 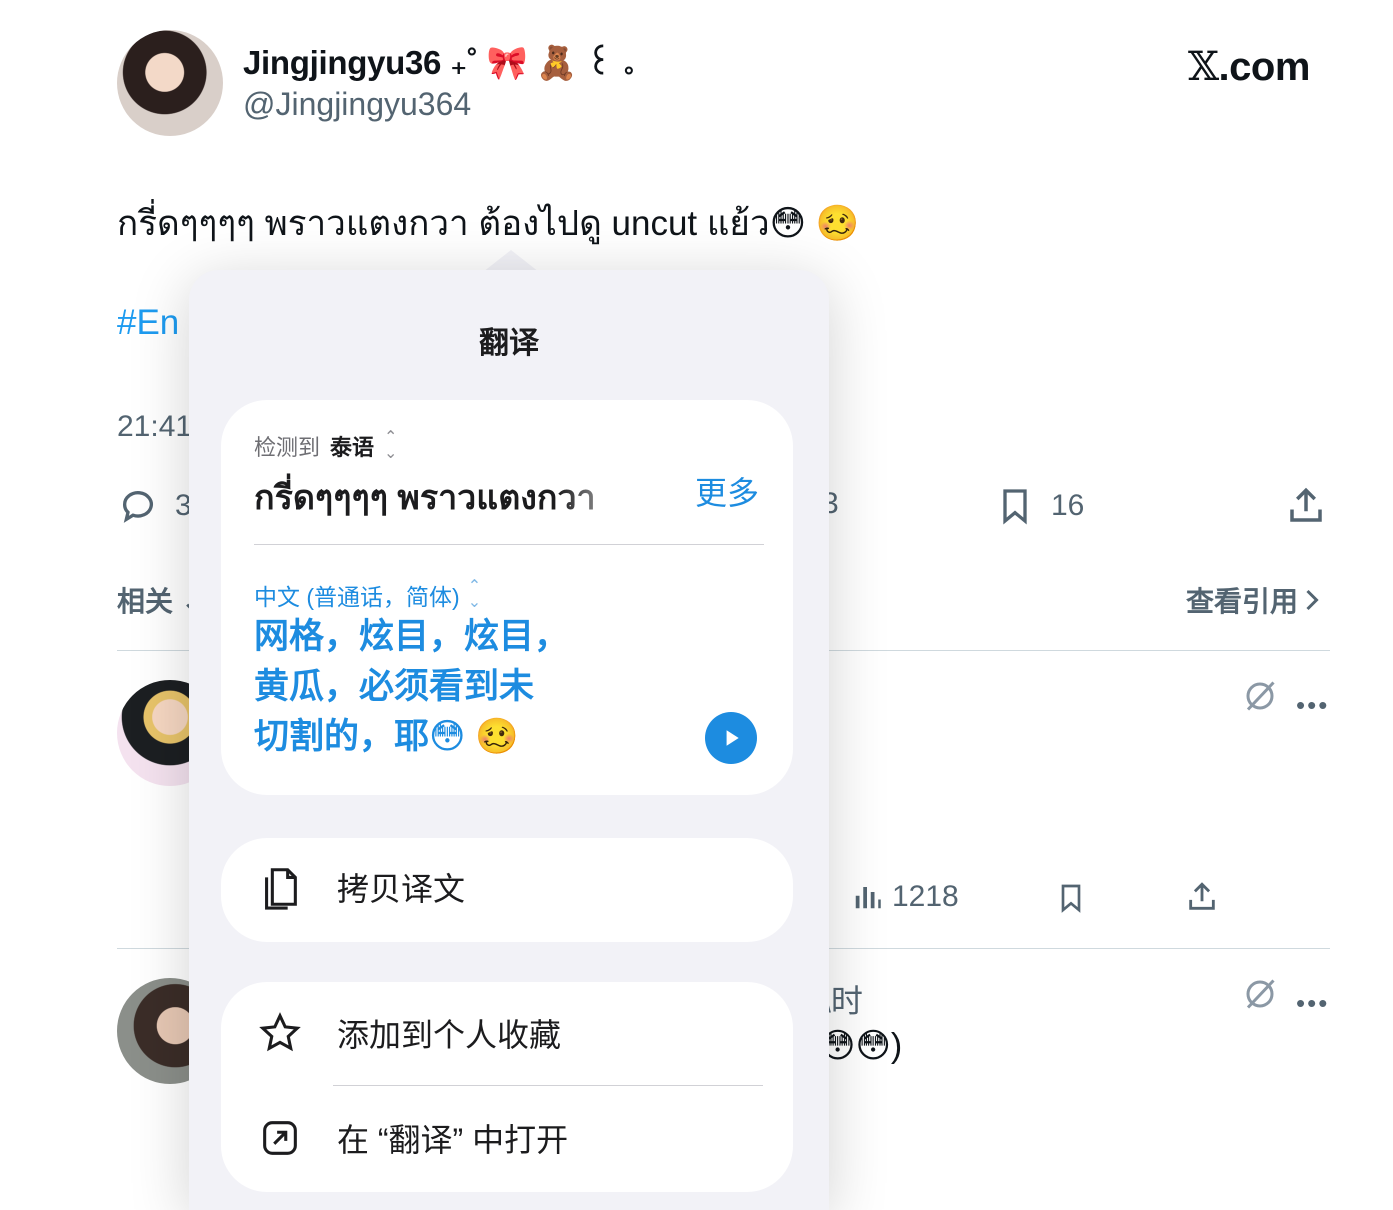 I want to click on view-quotes-label: 查看引用, so click(x=1242, y=601).